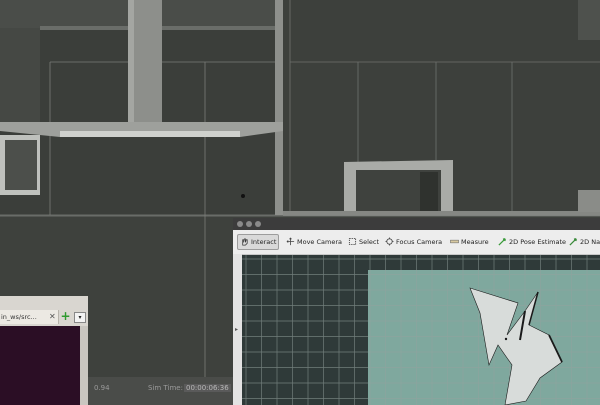  I want to click on tool-label: Focus Camera, so click(419, 242).